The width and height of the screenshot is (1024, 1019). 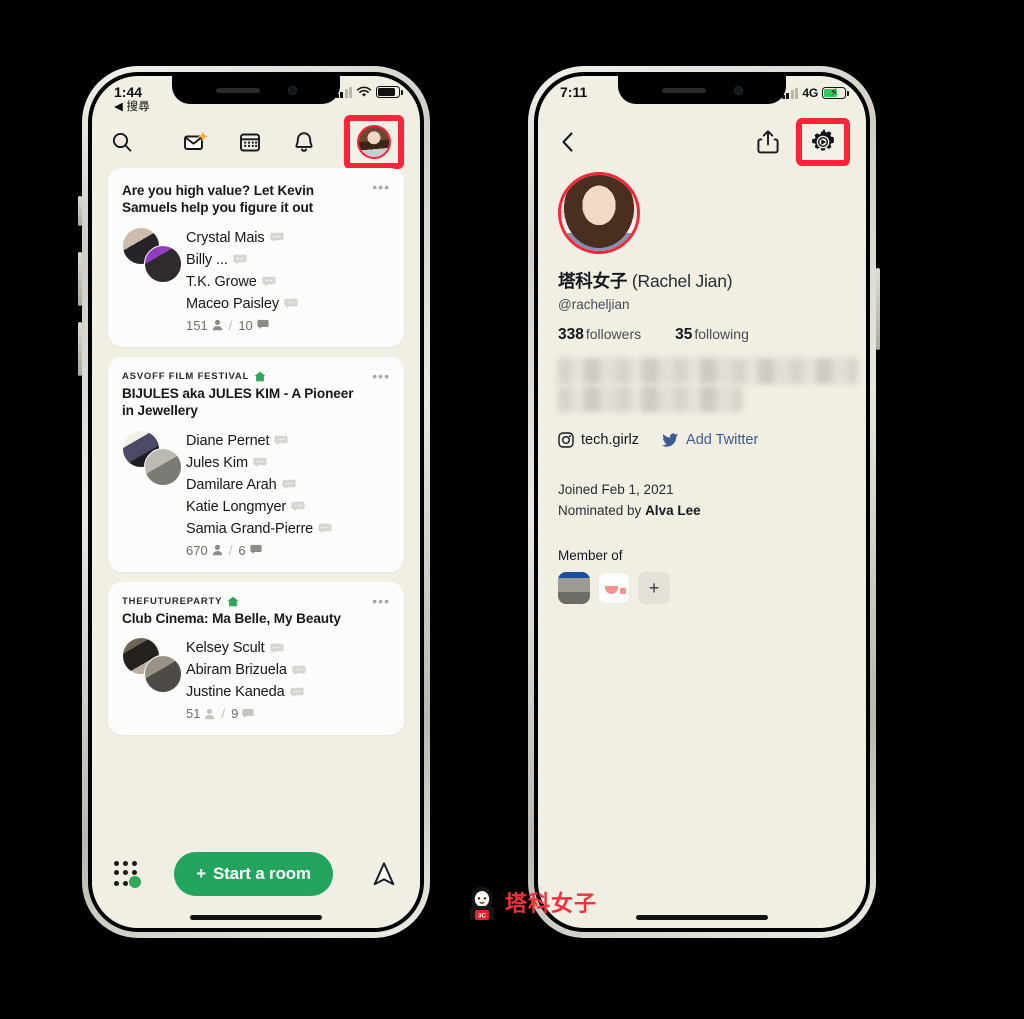 I want to click on profile-photo, so click(x=599, y=213).